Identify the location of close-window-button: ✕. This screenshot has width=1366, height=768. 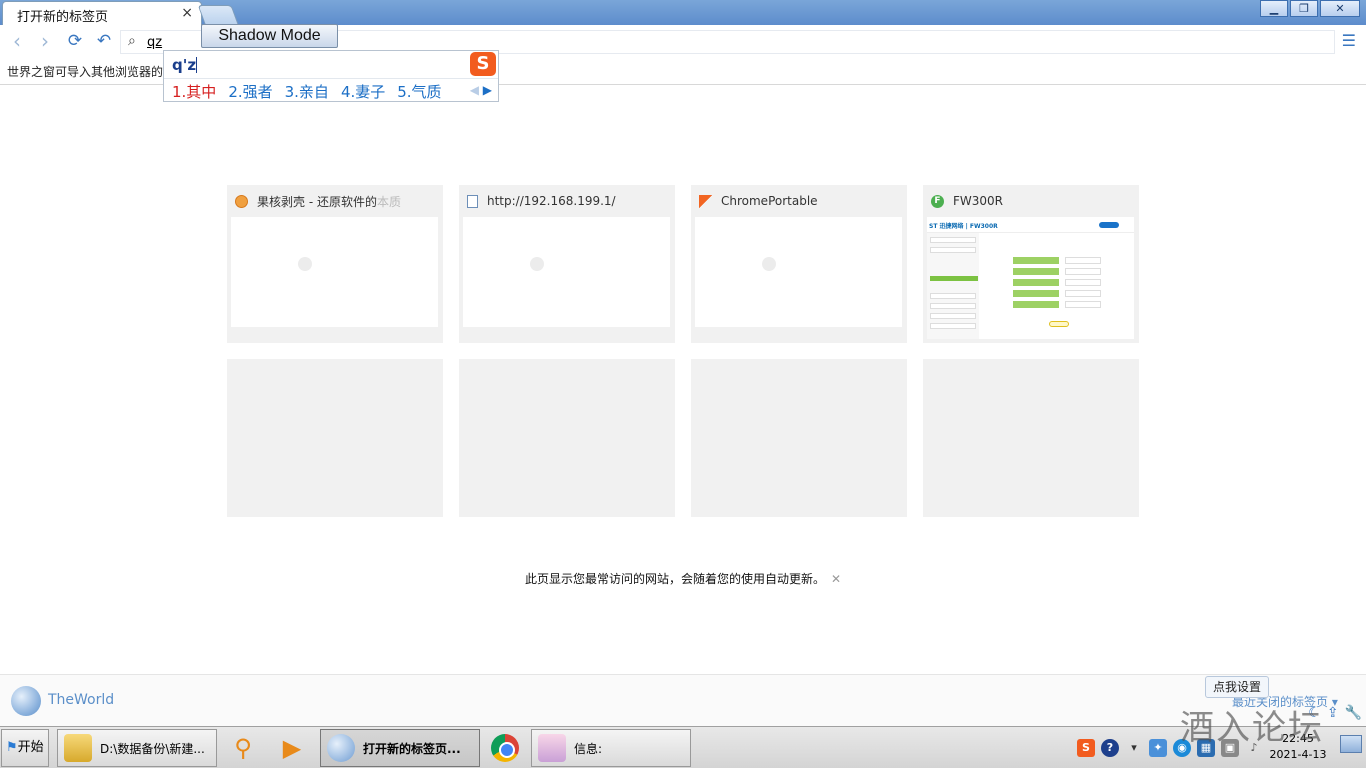
(1340, 8).